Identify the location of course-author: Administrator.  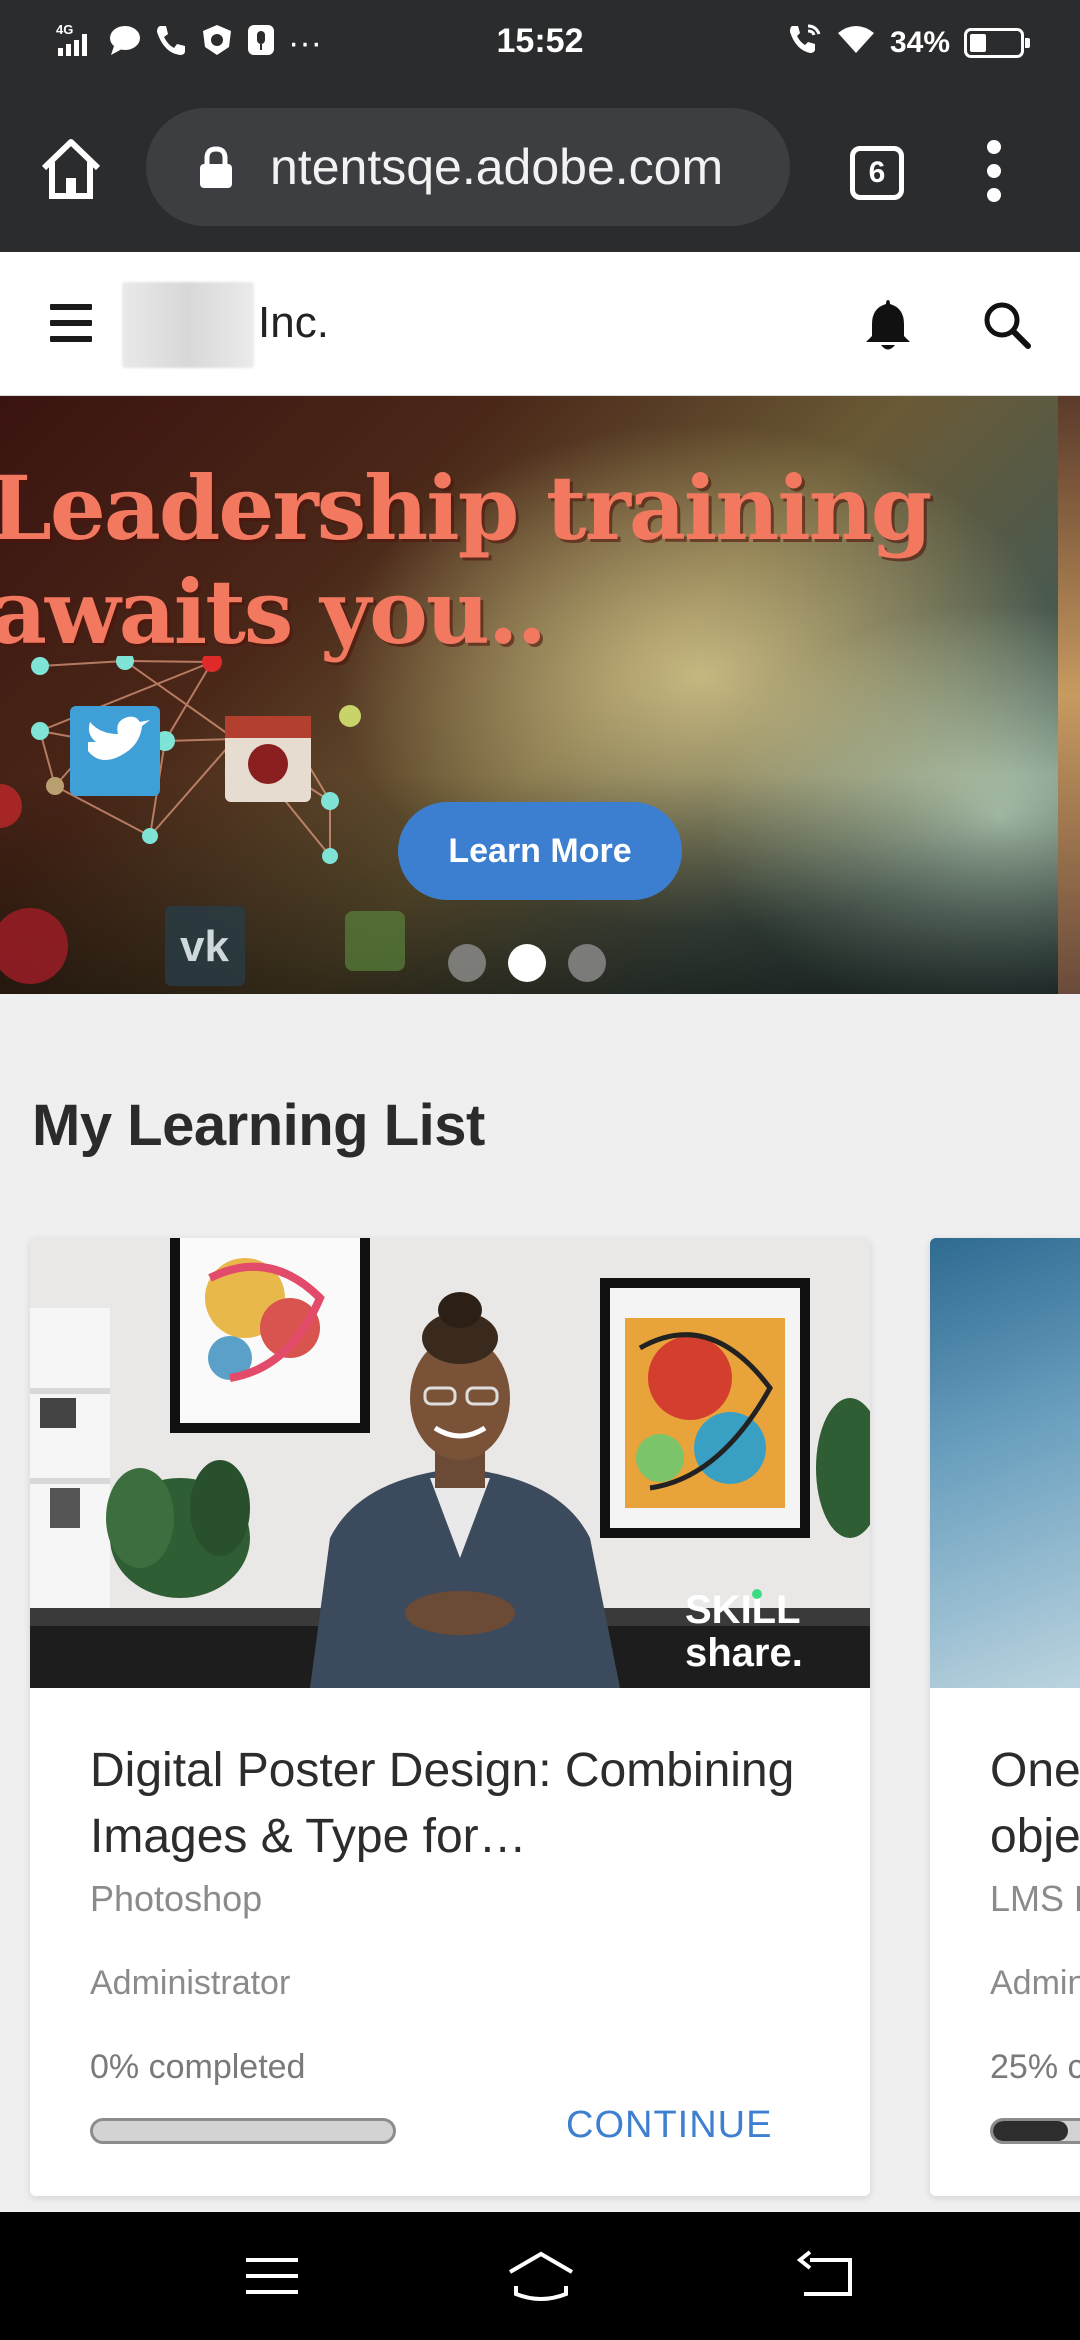
(190, 1983).